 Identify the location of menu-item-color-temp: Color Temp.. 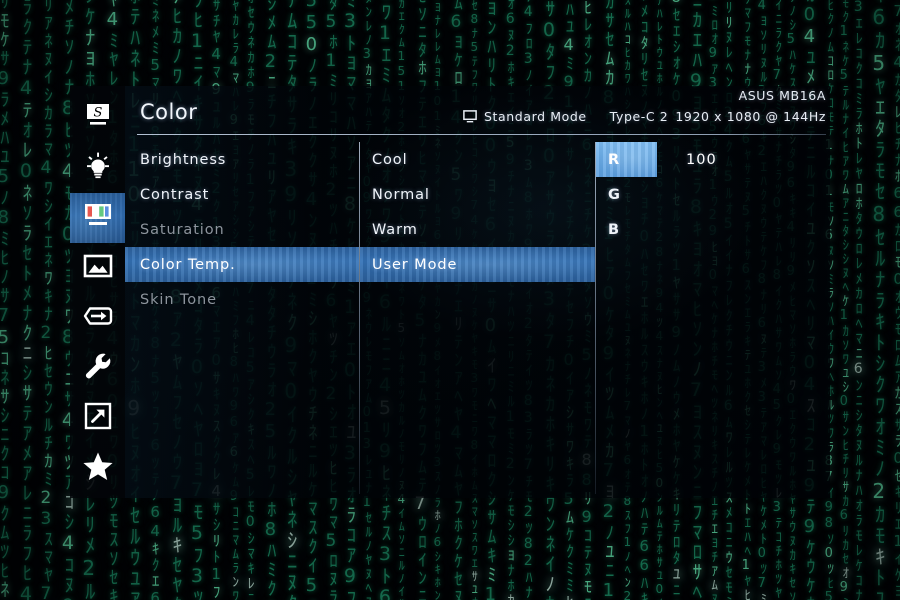
(242, 264).